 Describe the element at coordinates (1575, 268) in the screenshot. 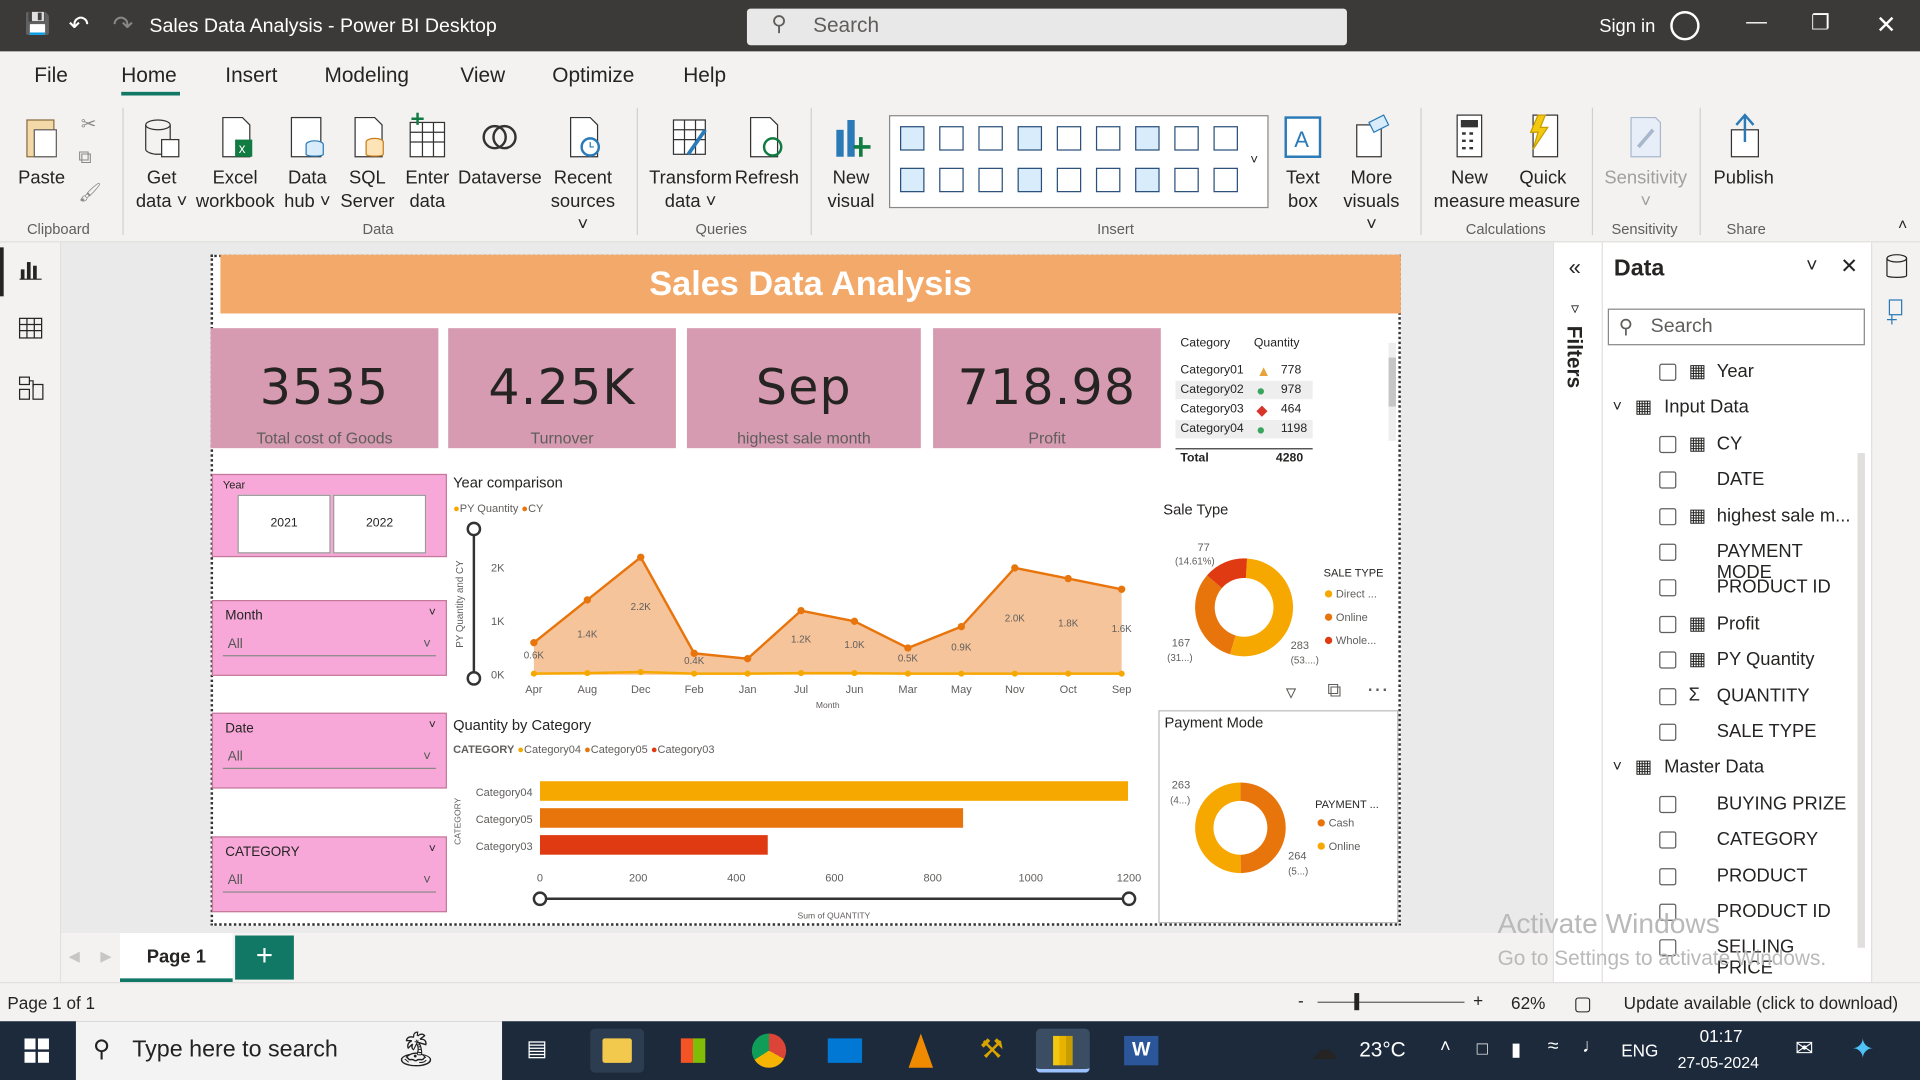

I see `expand-icon: «` at that location.